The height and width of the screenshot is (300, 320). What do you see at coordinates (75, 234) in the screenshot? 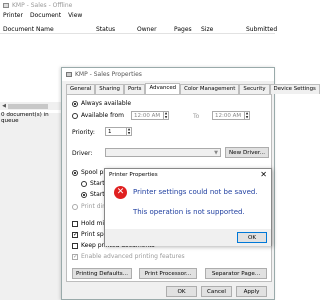
I see `print-spooled-first-checkbox` at bounding box center [75, 234].